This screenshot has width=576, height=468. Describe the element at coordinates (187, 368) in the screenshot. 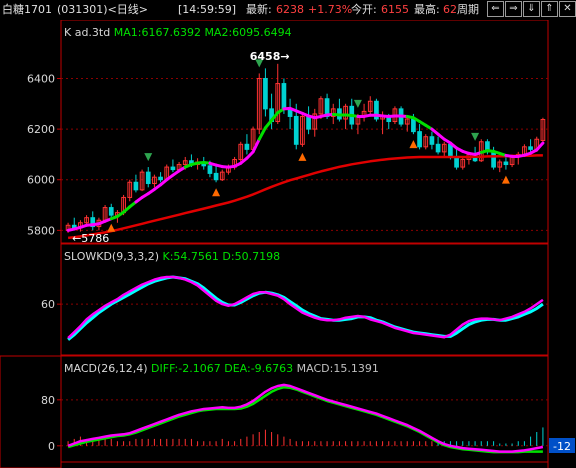

I see `macd-indicator-diff: DIFF:-2.1067` at that location.